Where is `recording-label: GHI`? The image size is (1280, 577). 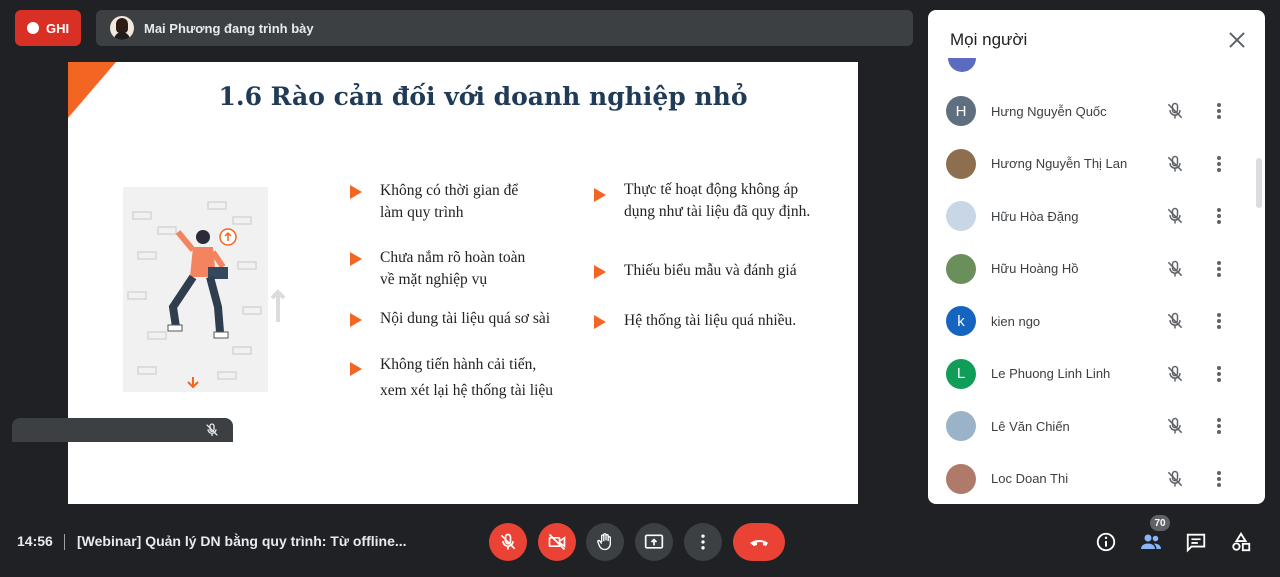
recording-label: GHI is located at coordinates (58, 28).